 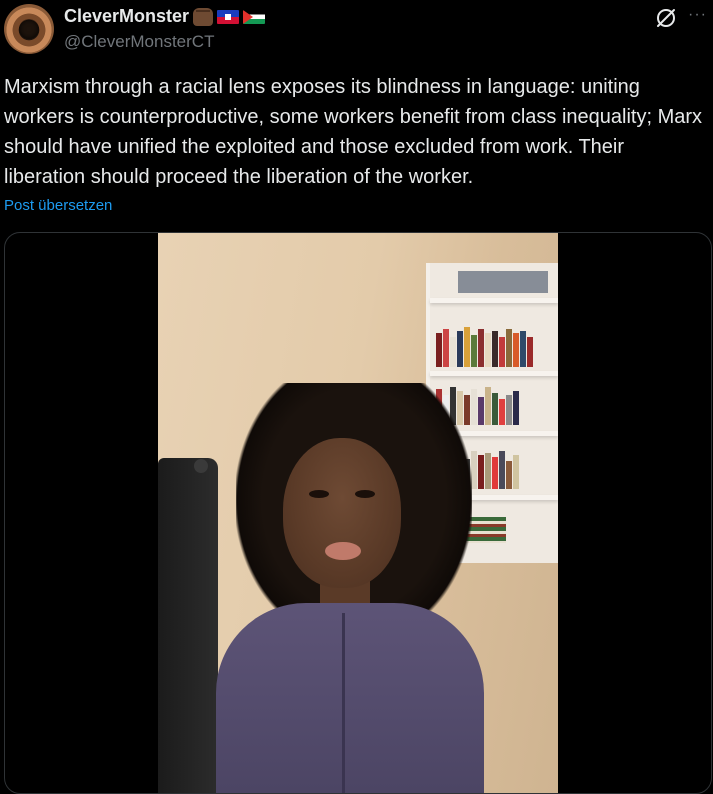 I want to click on haiti-flag-icon, so click(x=228, y=16).